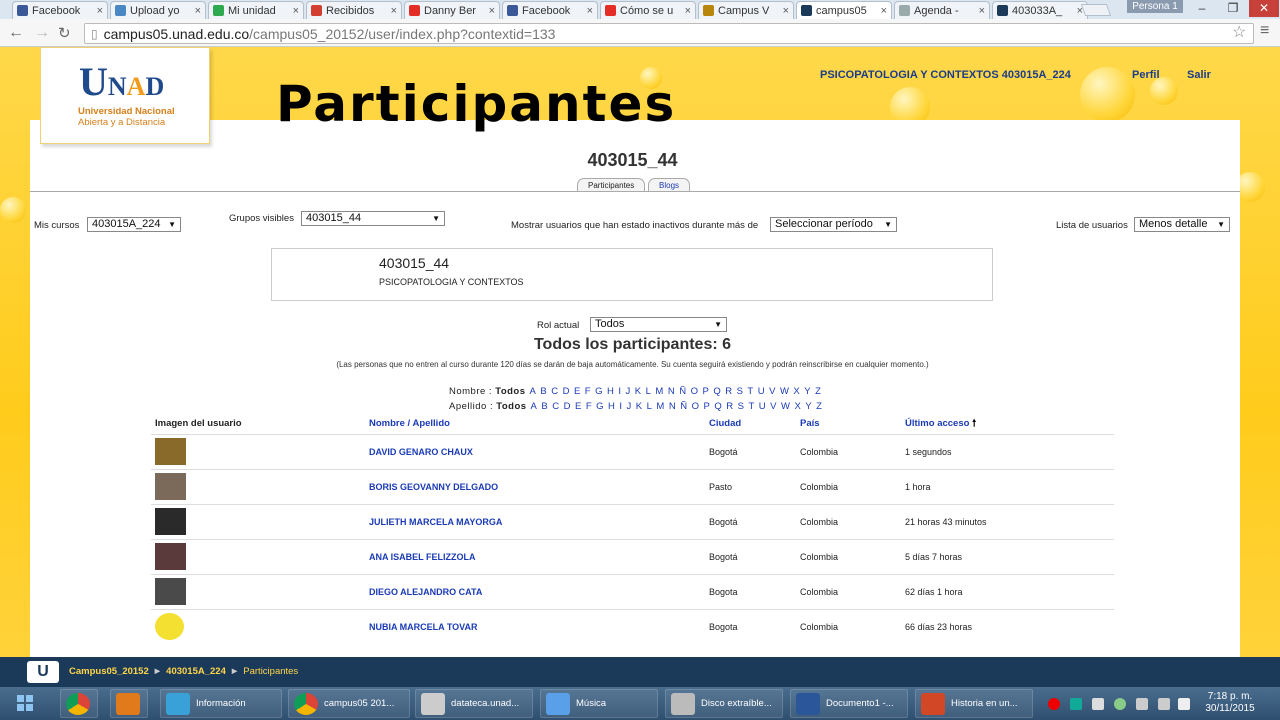 The width and height of the screenshot is (1280, 720). Describe the element at coordinates (16, 33) in the screenshot. I see `back-icon: ←` at that location.